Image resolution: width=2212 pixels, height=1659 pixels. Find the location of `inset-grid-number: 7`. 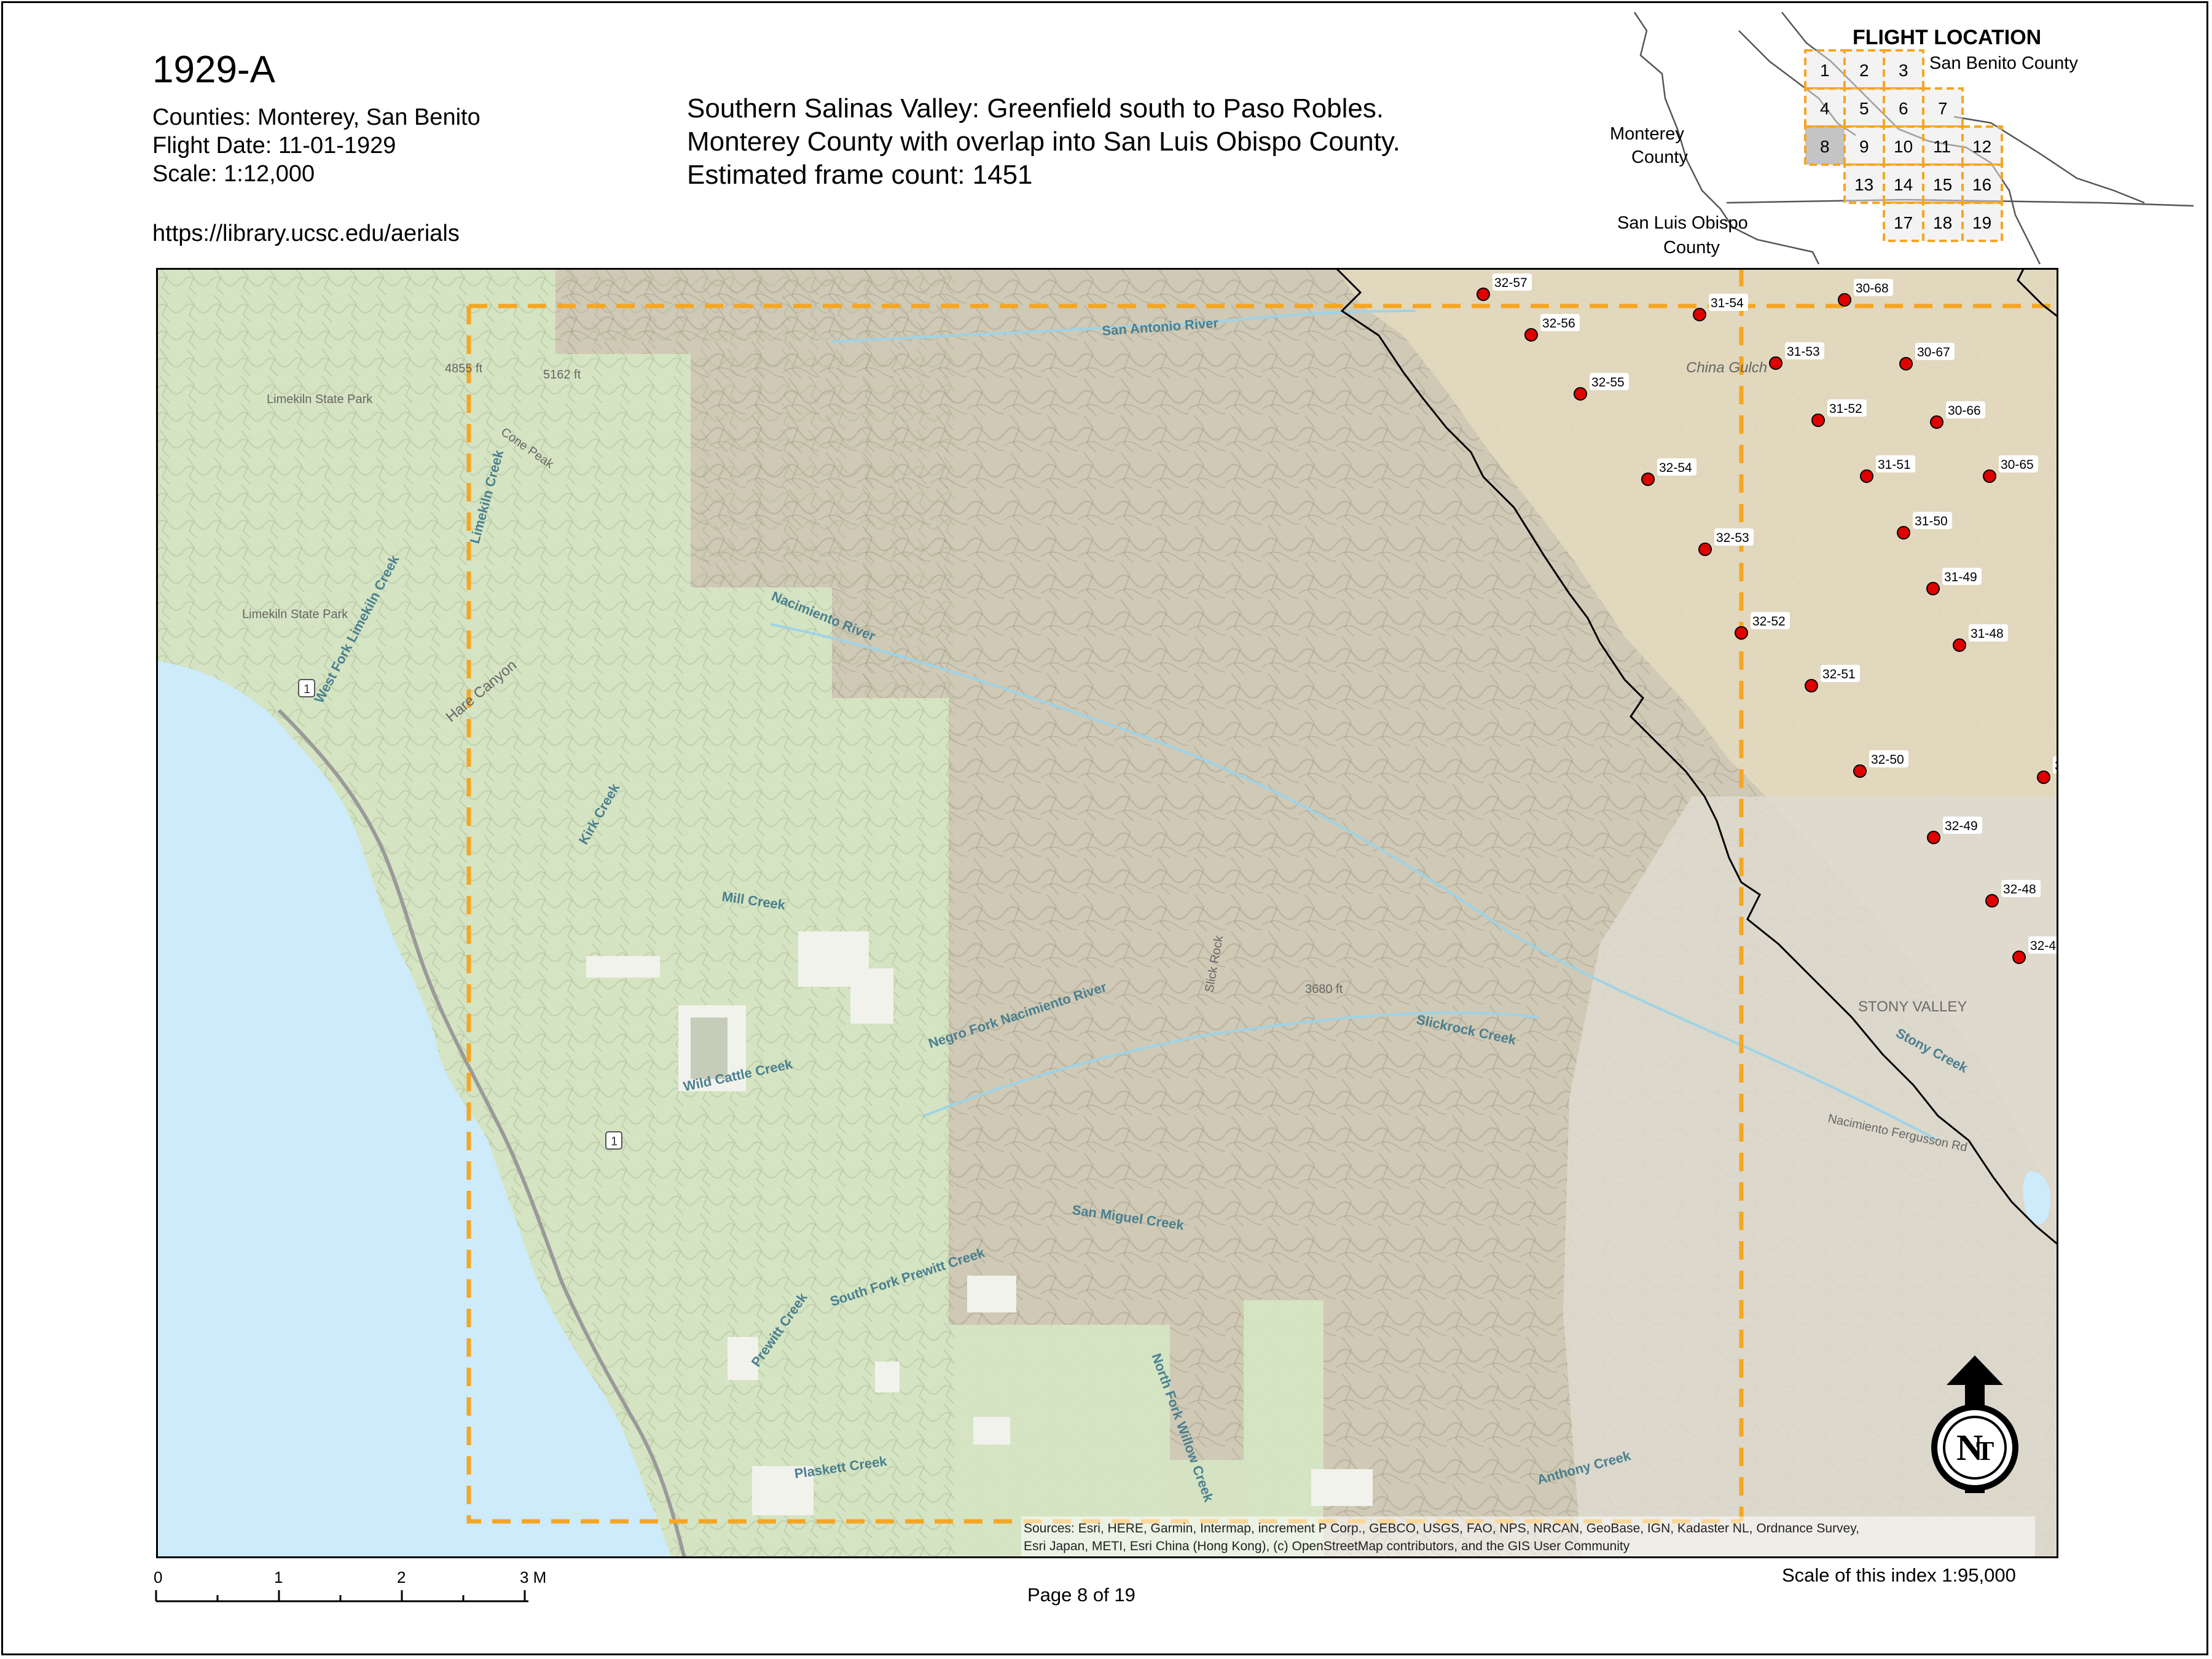

inset-grid-number: 7 is located at coordinates (1943, 108).